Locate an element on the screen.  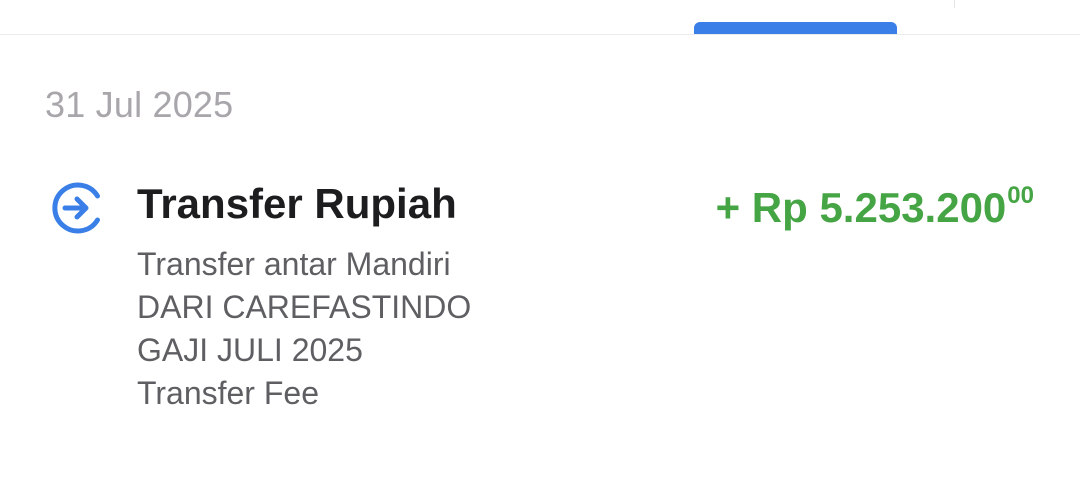
description-line: GAJI JULI 2025 is located at coordinates (250, 350).